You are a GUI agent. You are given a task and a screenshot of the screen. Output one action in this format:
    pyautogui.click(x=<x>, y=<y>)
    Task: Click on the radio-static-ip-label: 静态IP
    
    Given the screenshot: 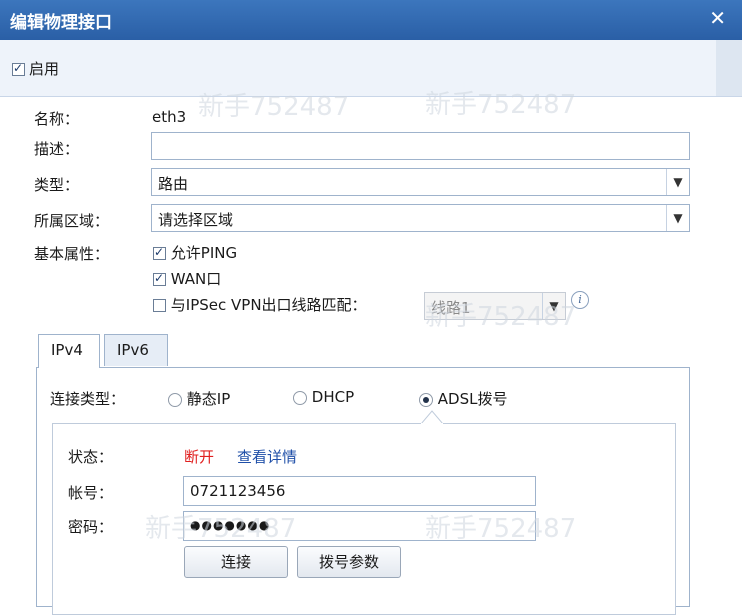 What is the action you would take?
    pyautogui.click(x=208, y=399)
    